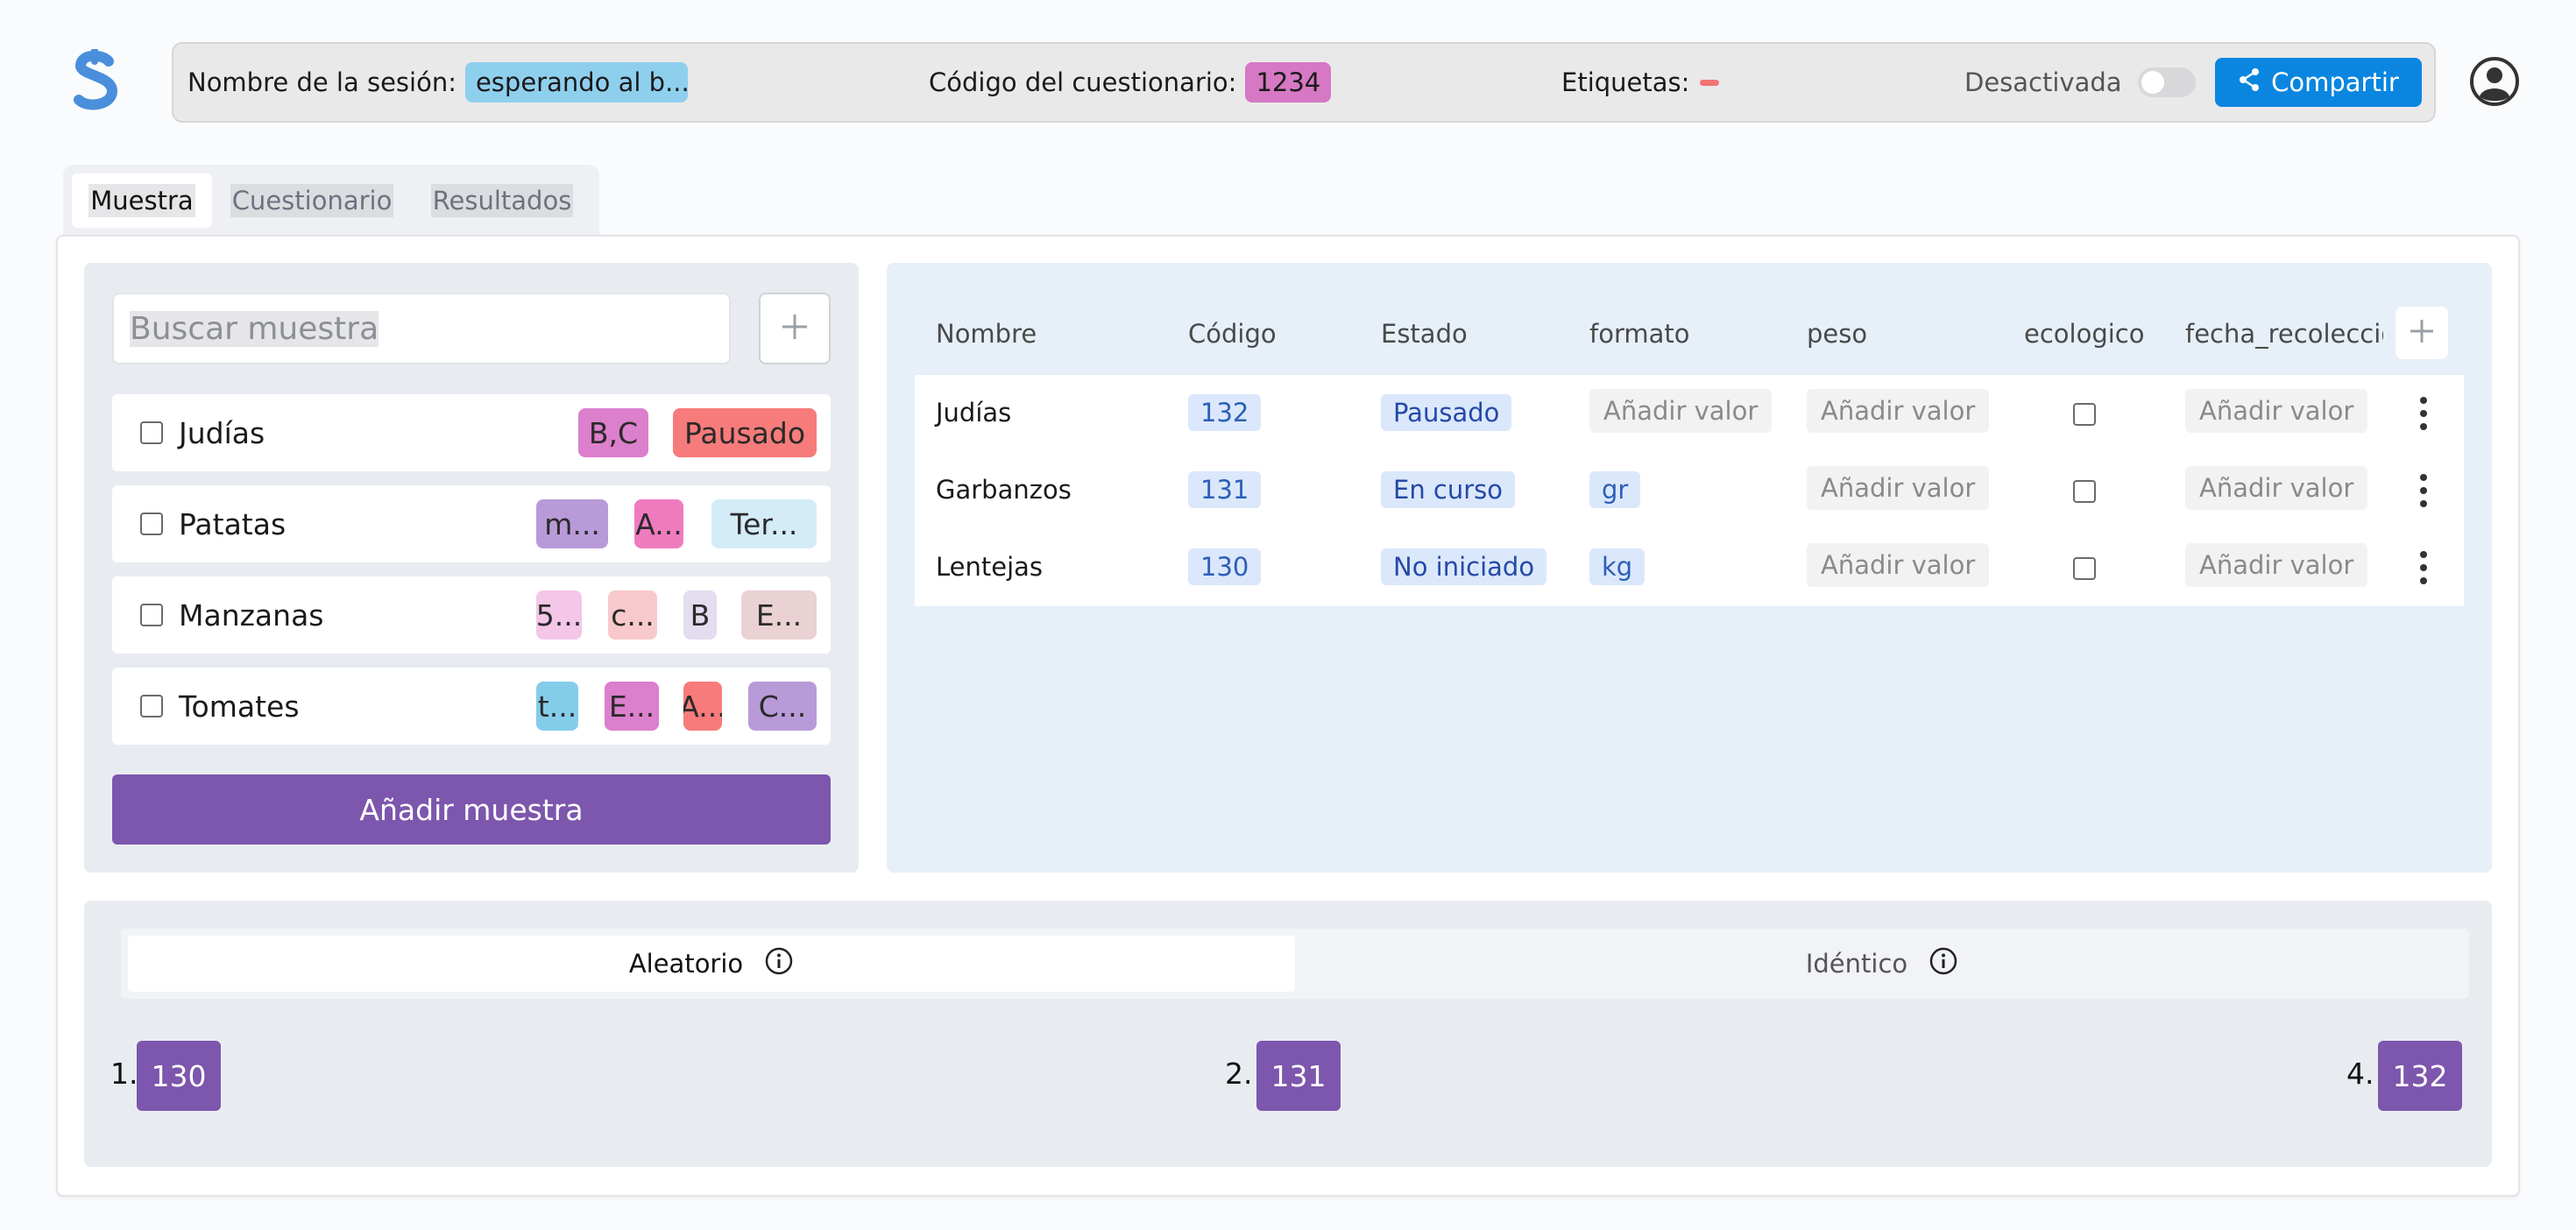 Image resolution: width=2576 pixels, height=1230 pixels. What do you see at coordinates (1225, 412) in the screenshot?
I see `row-code: 132` at bounding box center [1225, 412].